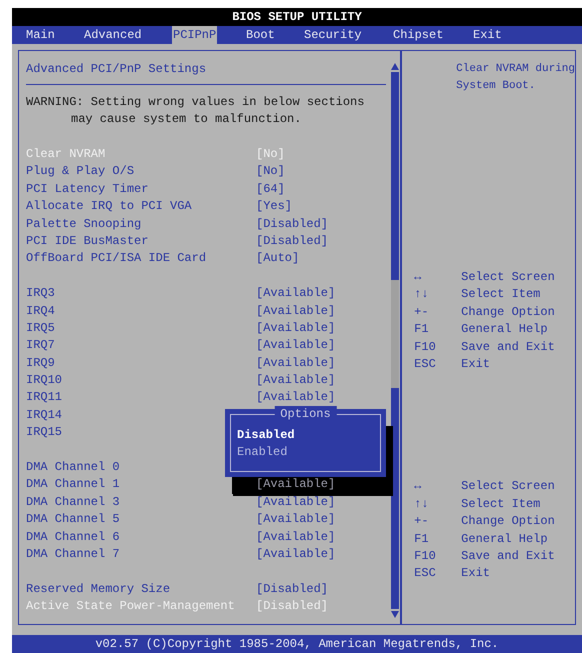  Describe the element at coordinates (515, 78) in the screenshot. I see `help-text: Clear NVRAM during System Boot.` at that location.